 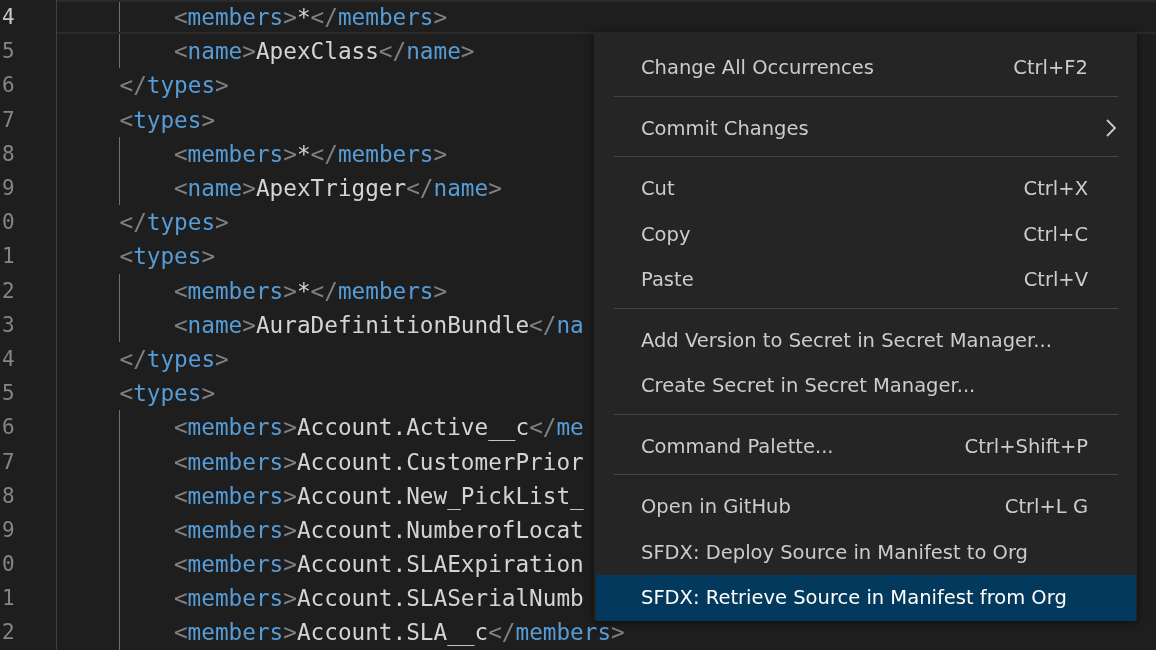 I want to click on code-line: <members>Account.CustomerPrior, so click(x=378, y=461).